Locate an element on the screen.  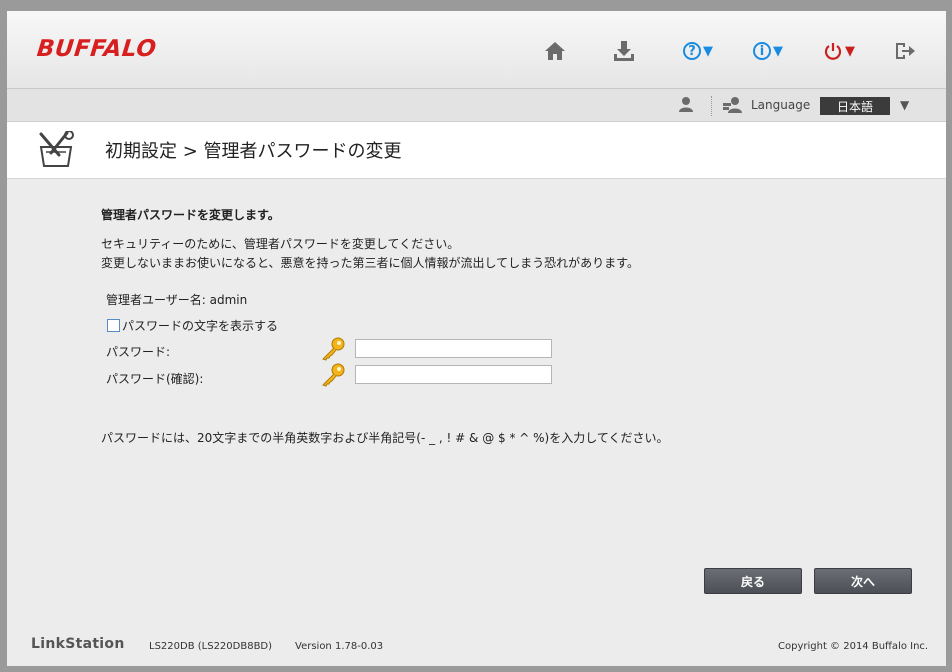
divider is located at coordinates (711, 106).